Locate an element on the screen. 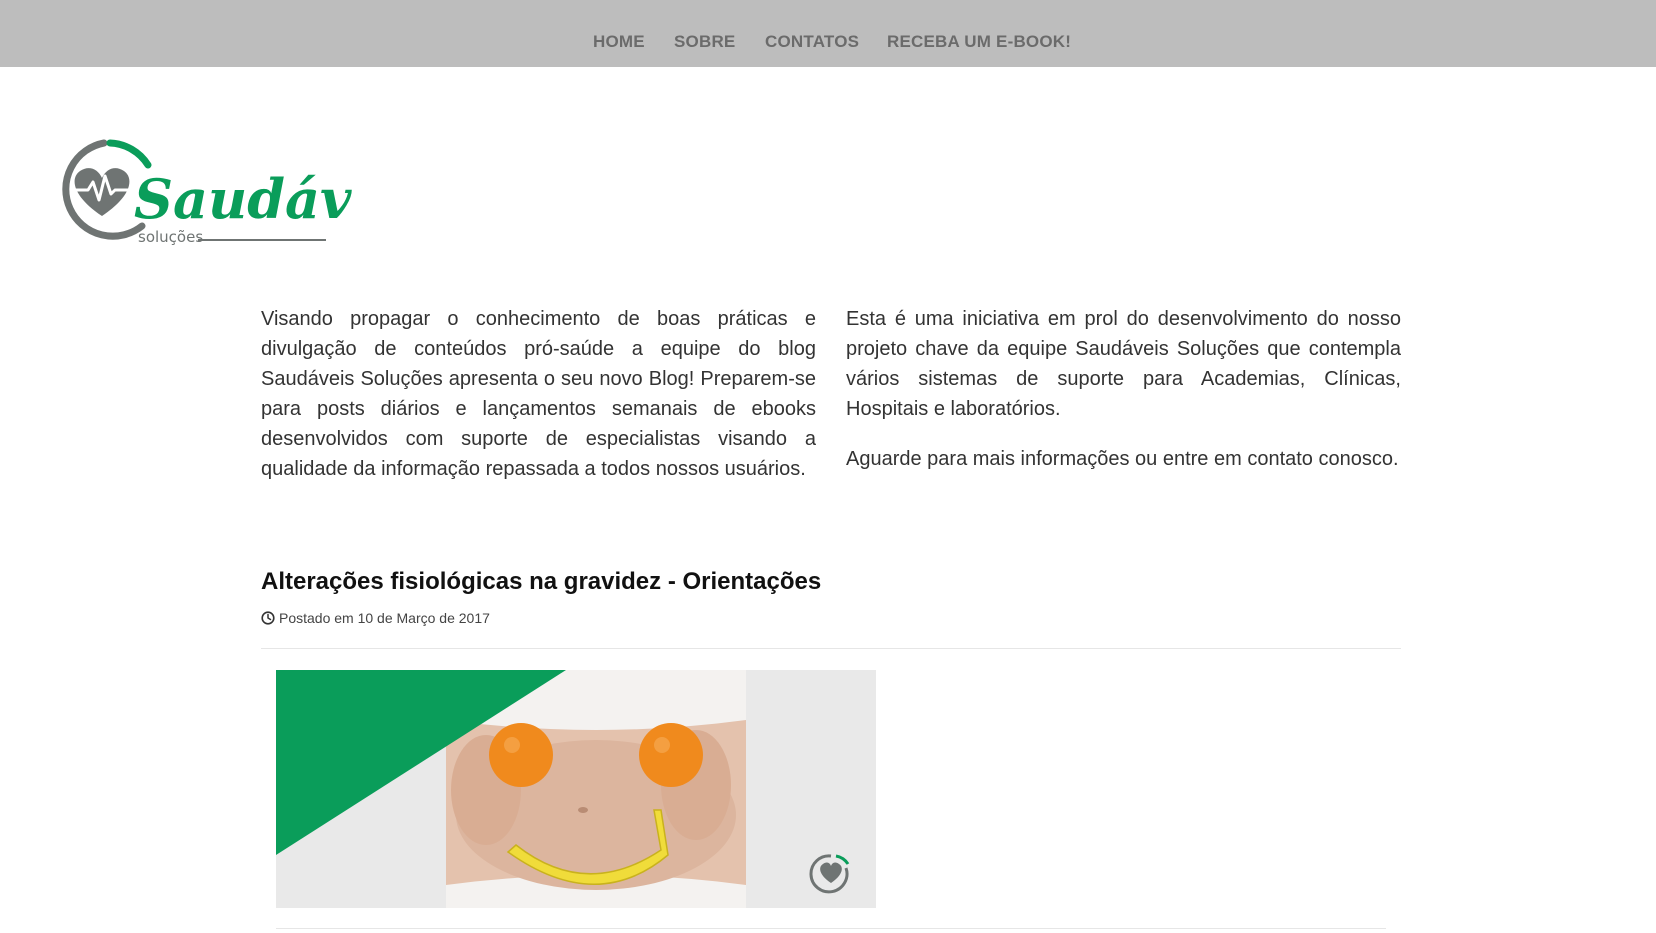 The image size is (1656, 933). post-featured-image is located at coordinates (576, 789).